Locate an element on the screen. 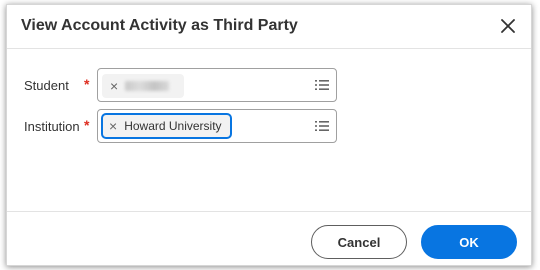 The height and width of the screenshot is (270, 540). institution-prompt-field: × Howard University is located at coordinates (217, 126).